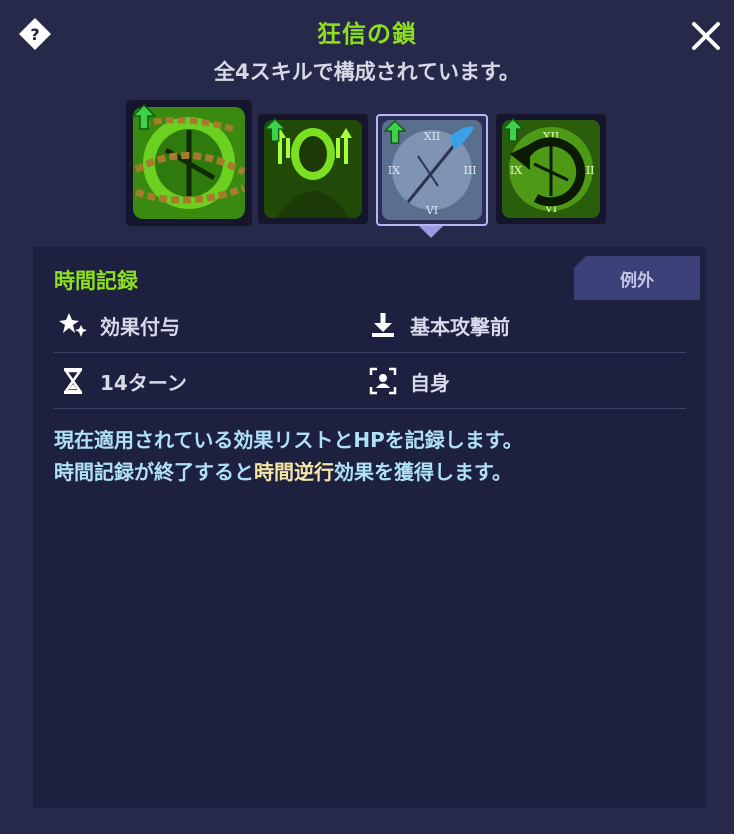  Describe the element at coordinates (367, 72) in the screenshot. I see `set-subtitle: 全4スキルで構成されています。` at that location.